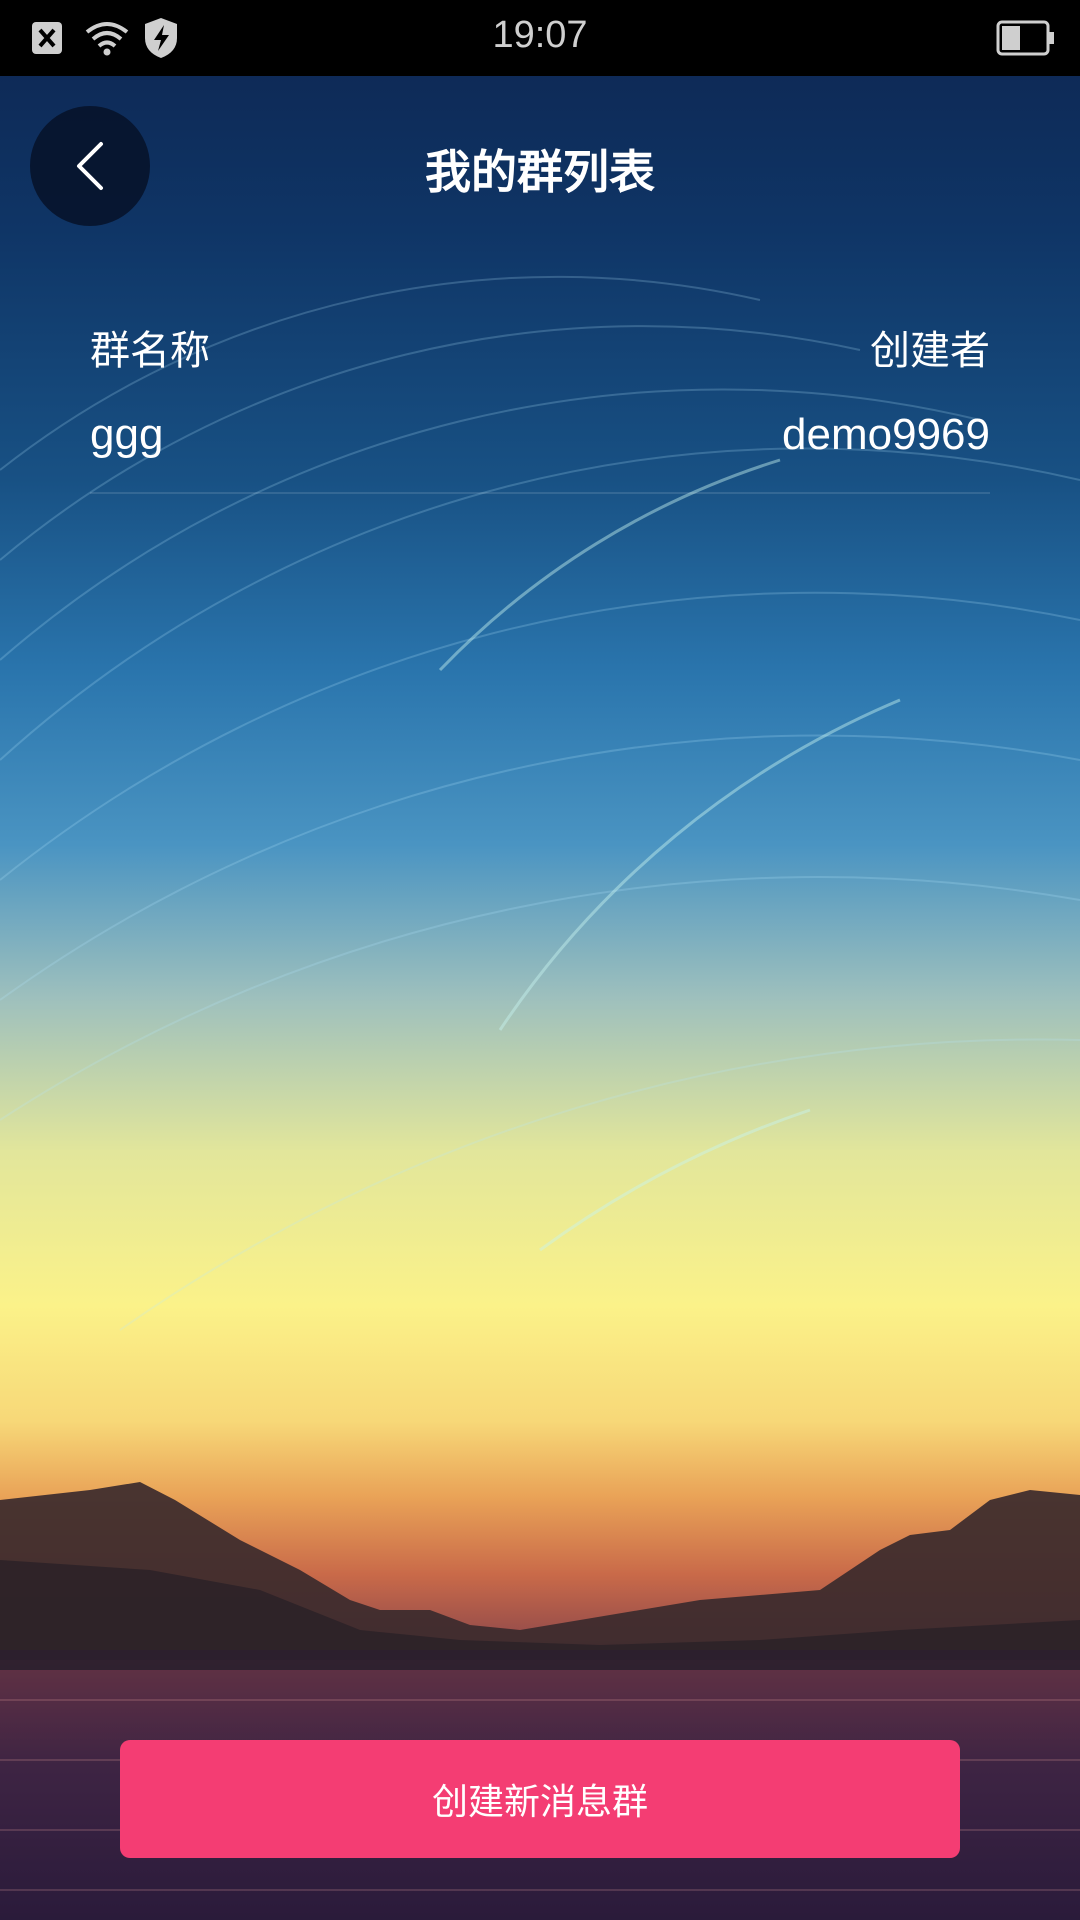  Describe the element at coordinates (540, 1799) in the screenshot. I see `create-group-button: 创建新消息群` at that location.